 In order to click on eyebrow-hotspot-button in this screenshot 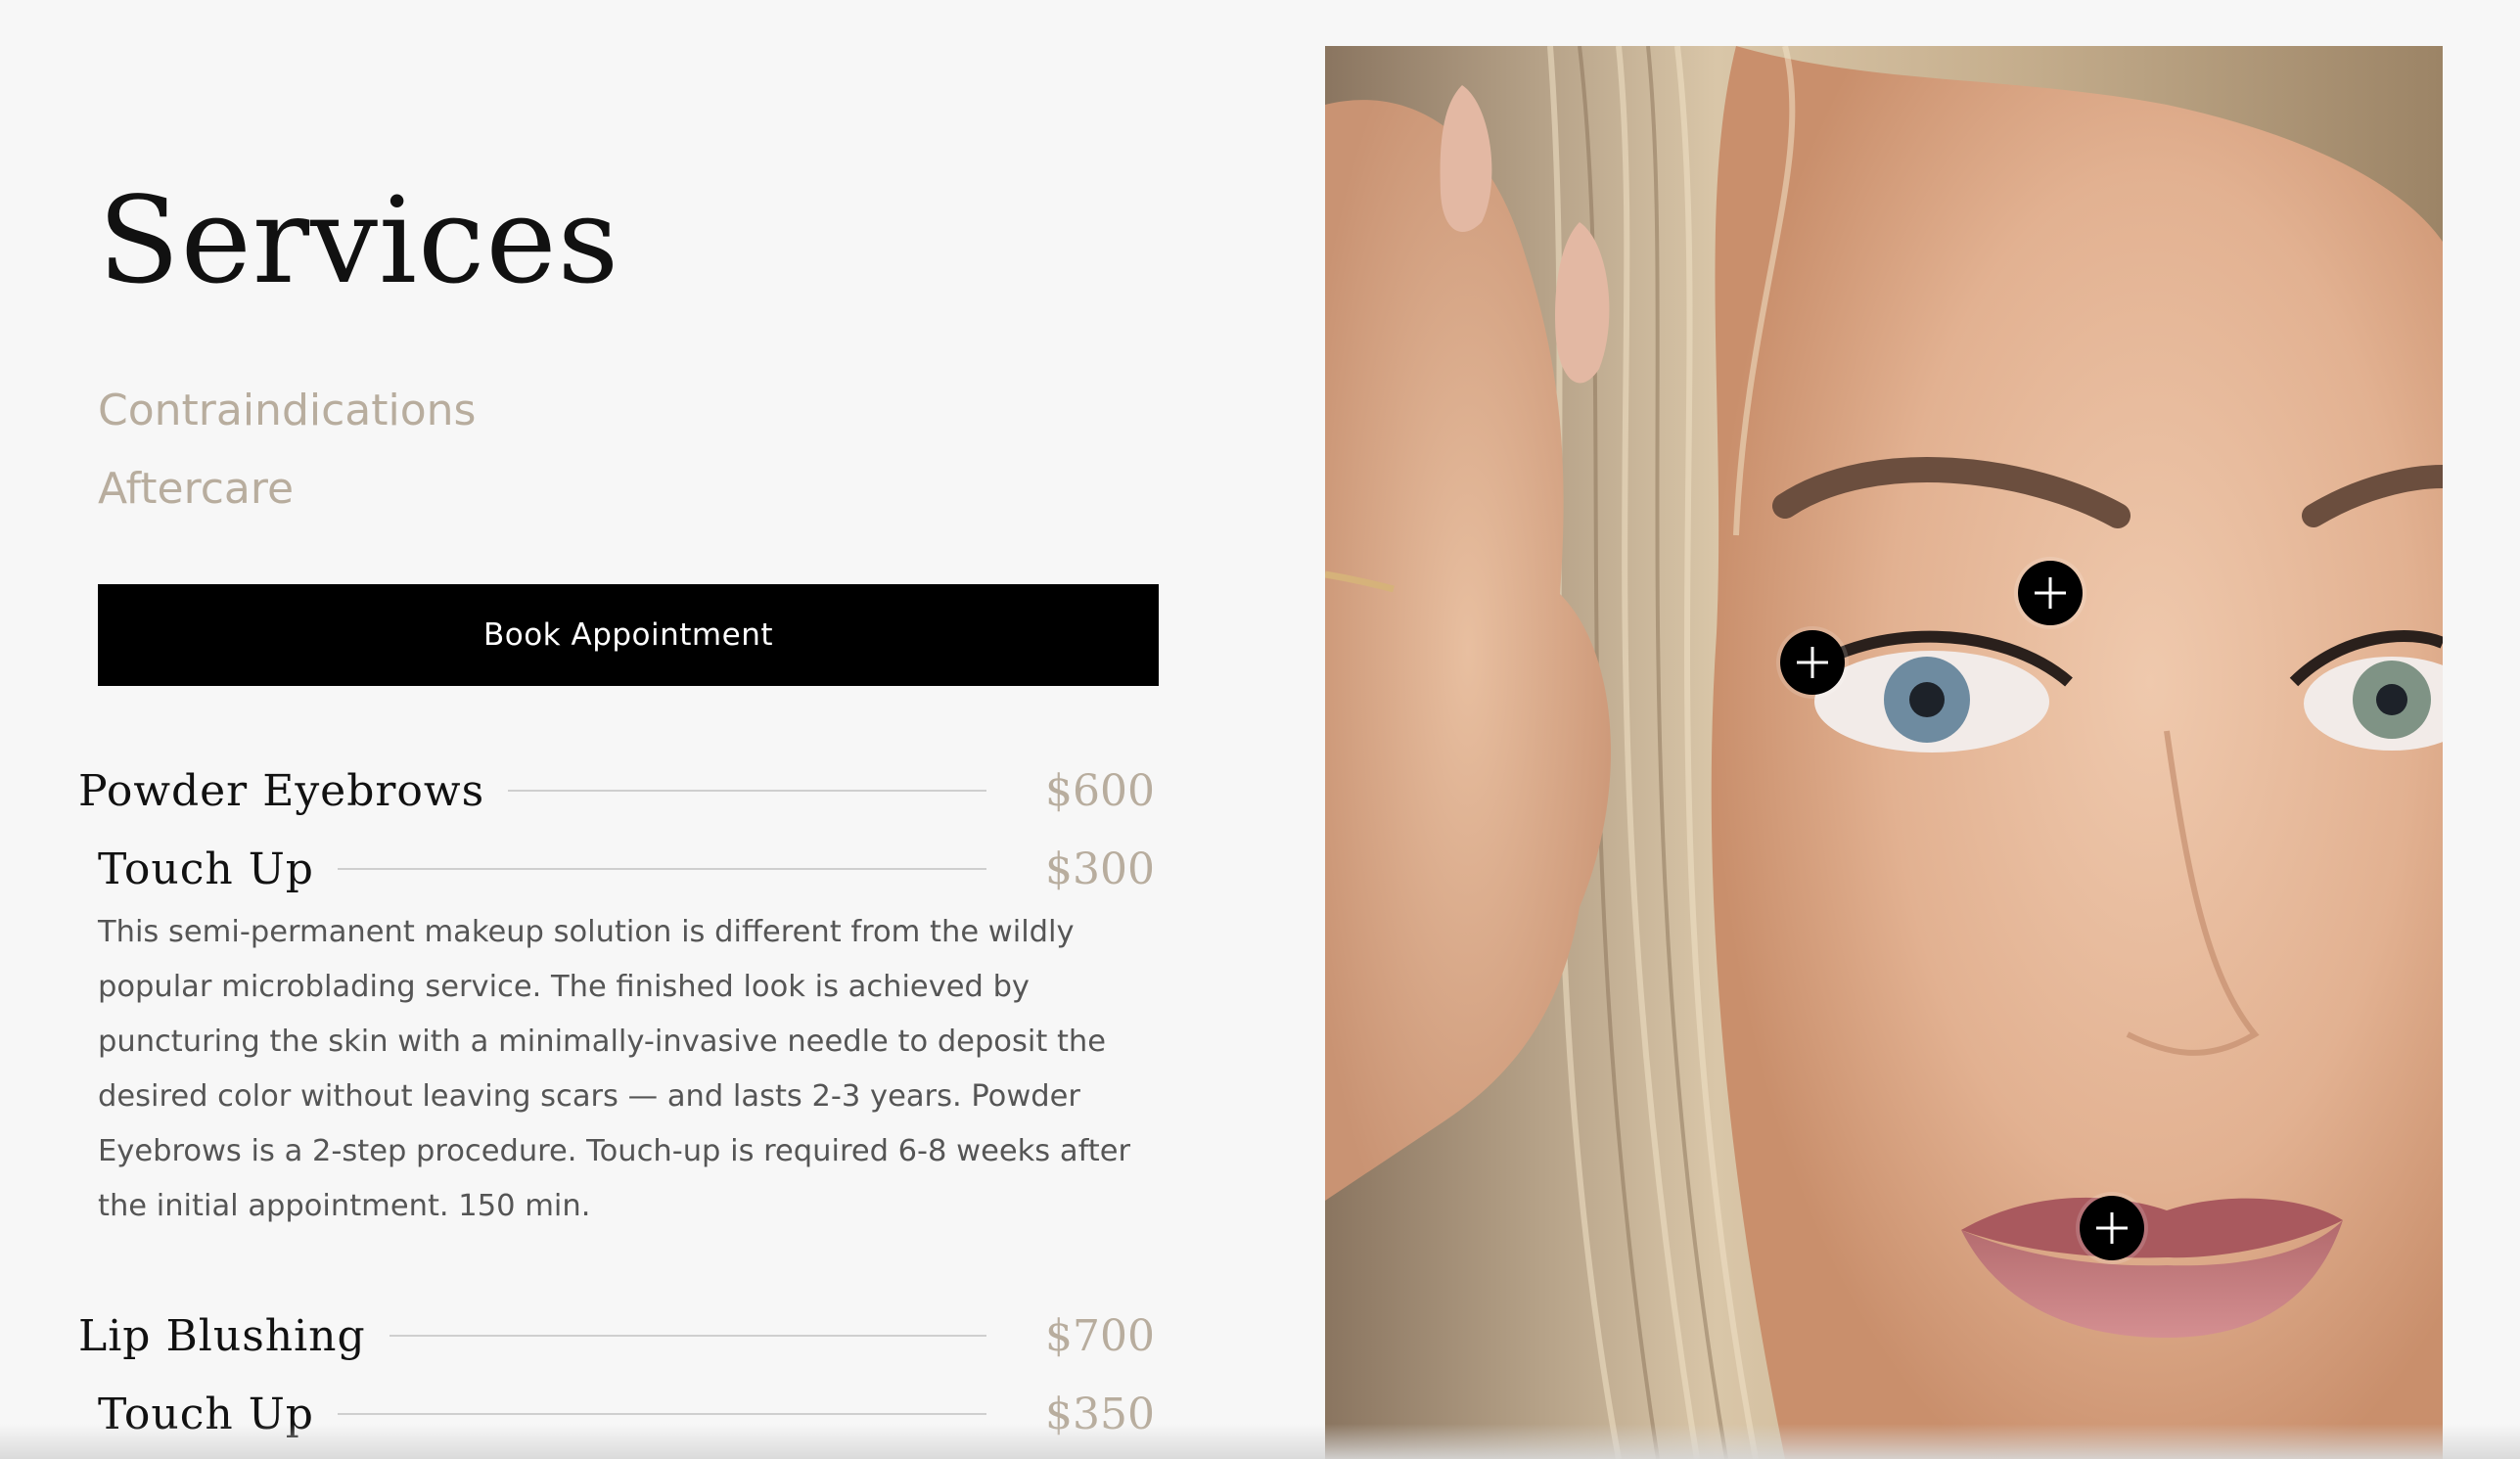, I will do `click(2050, 593)`.